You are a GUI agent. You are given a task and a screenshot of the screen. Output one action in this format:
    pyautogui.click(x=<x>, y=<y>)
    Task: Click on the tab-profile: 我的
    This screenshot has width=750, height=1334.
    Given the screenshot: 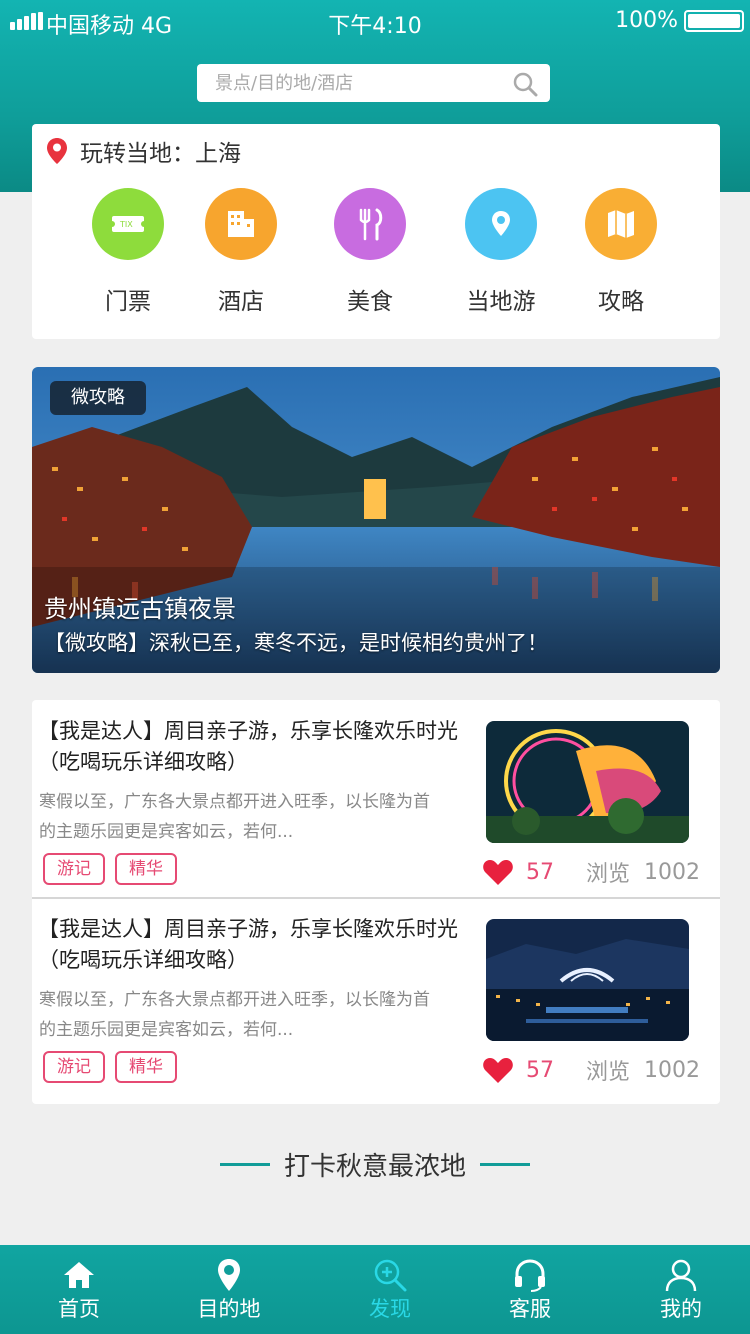 What is the action you would take?
    pyautogui.click(x=681, y=1289)
    